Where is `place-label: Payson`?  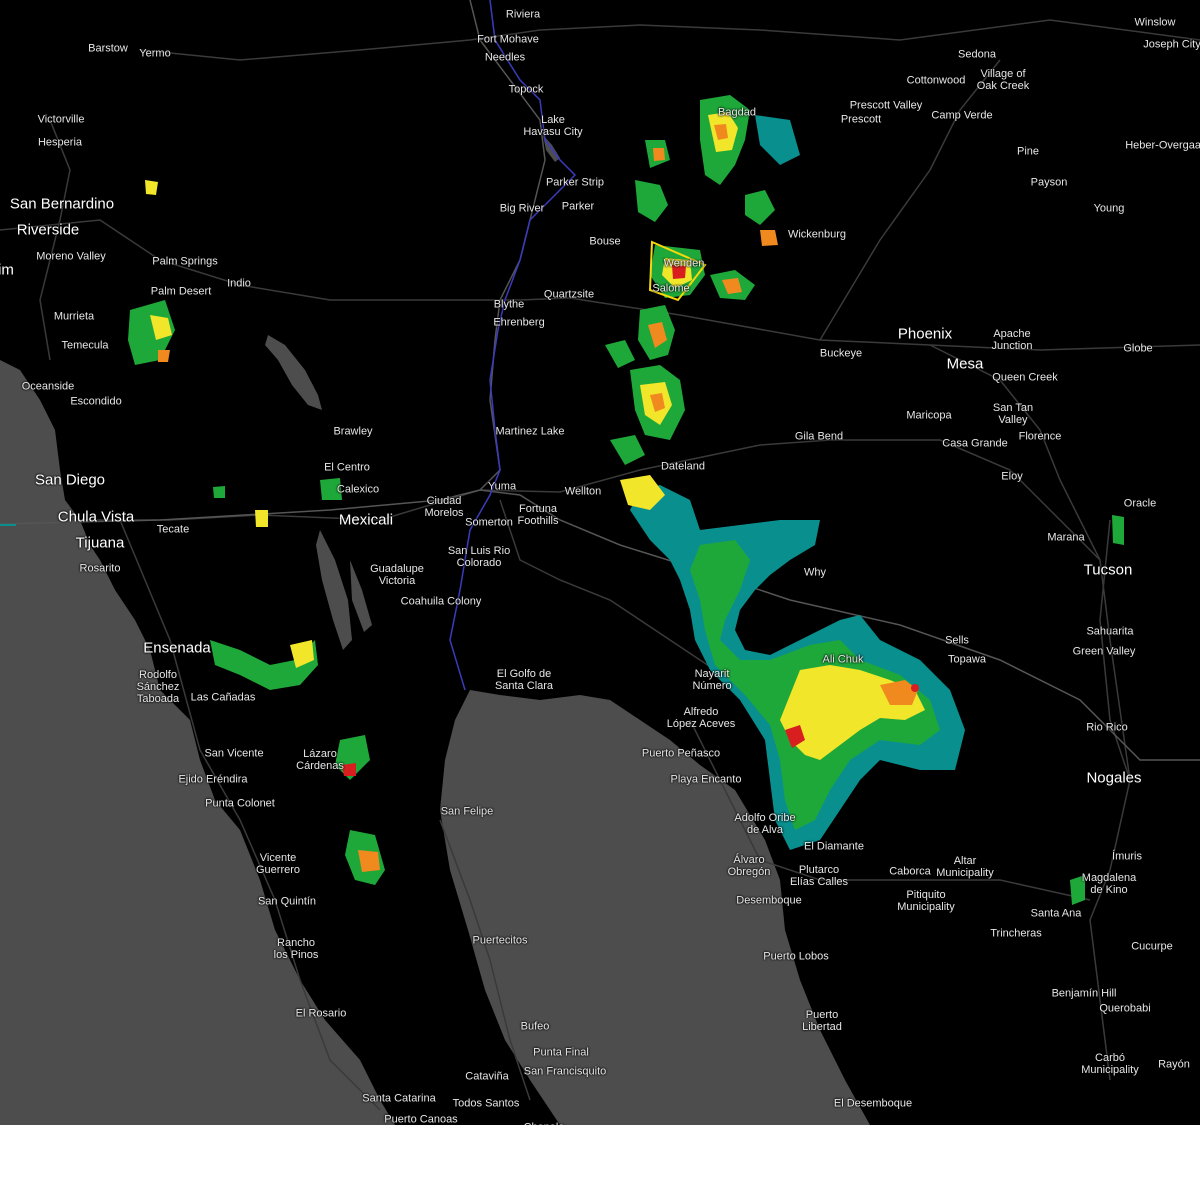 place-label: Payson is located at coordinates (1049, 182).